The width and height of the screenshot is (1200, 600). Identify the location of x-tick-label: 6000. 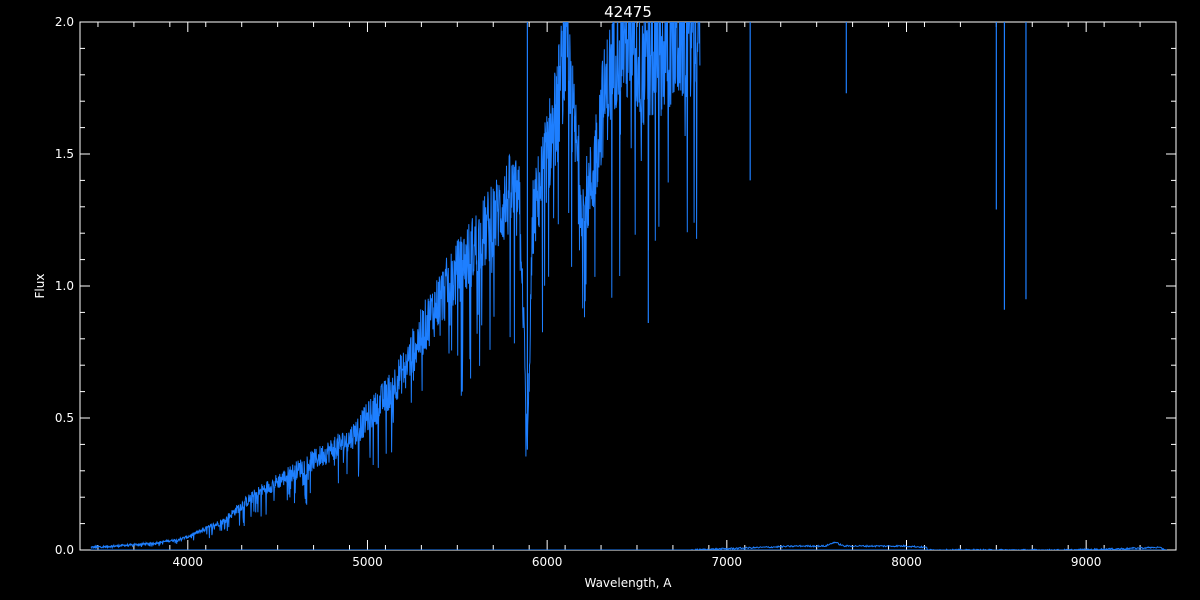
(547, 562).